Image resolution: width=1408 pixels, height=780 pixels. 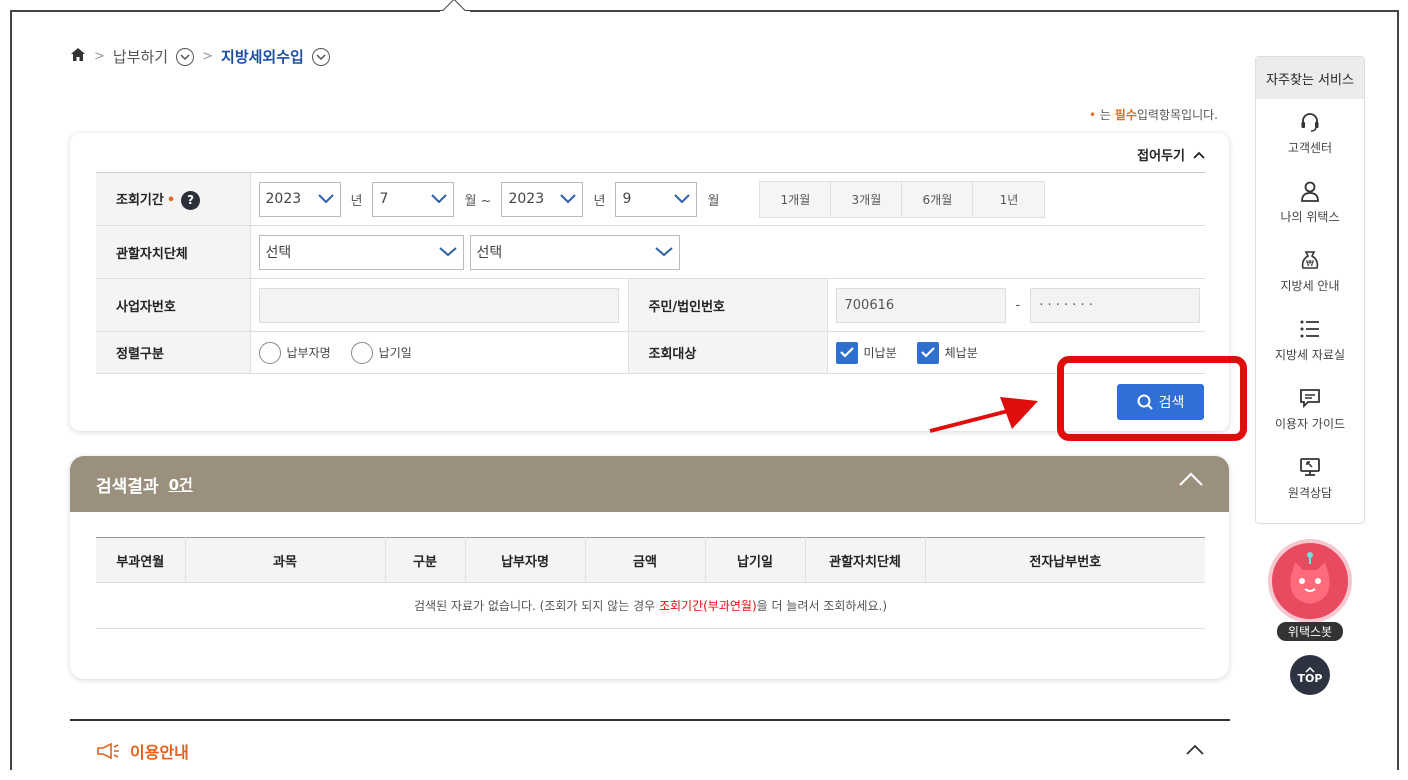 I want to click on sort-duedate-label: 납기일, so click(x=395, y=353).